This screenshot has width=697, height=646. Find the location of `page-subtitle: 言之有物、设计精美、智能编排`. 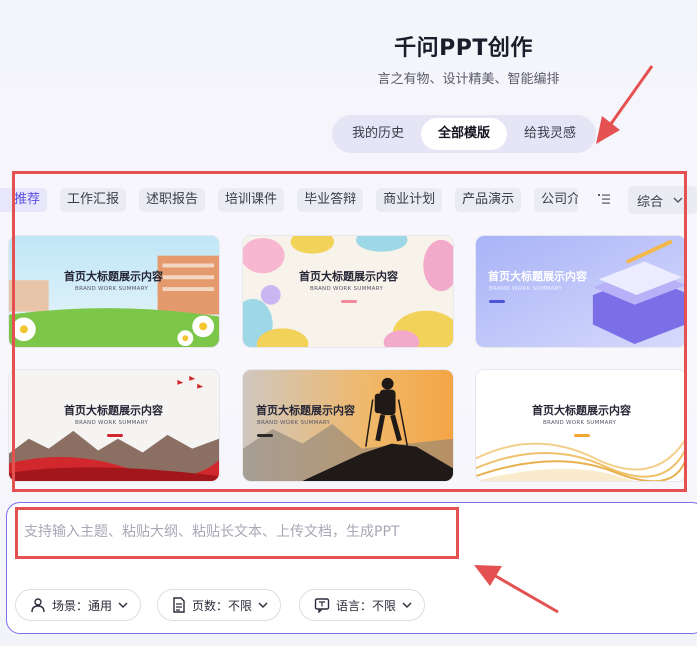

page-subtitle: 言之有物、设计精美、智能编排 is located at coordinates (468, 79).